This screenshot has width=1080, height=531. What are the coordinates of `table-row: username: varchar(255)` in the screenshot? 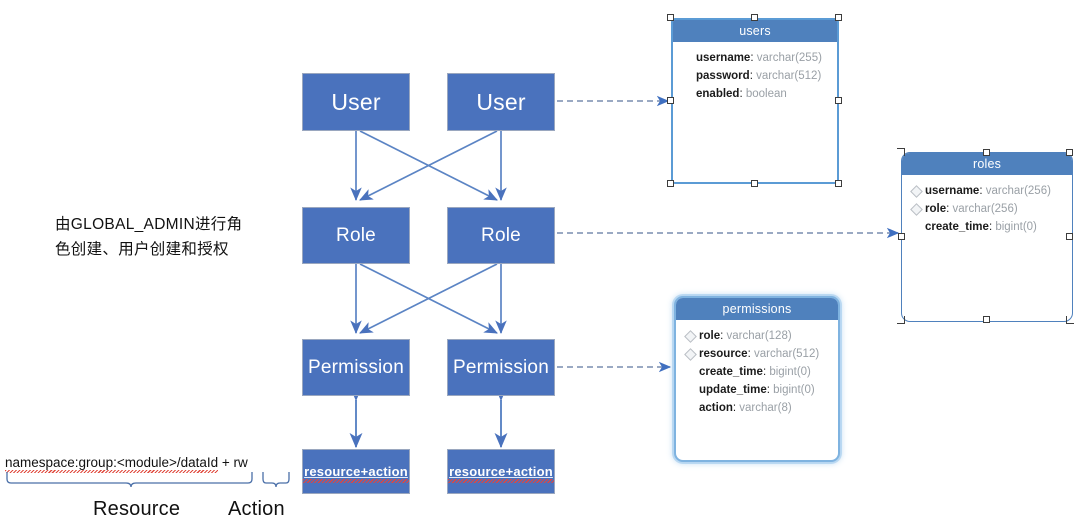 It's located at (759, 58).